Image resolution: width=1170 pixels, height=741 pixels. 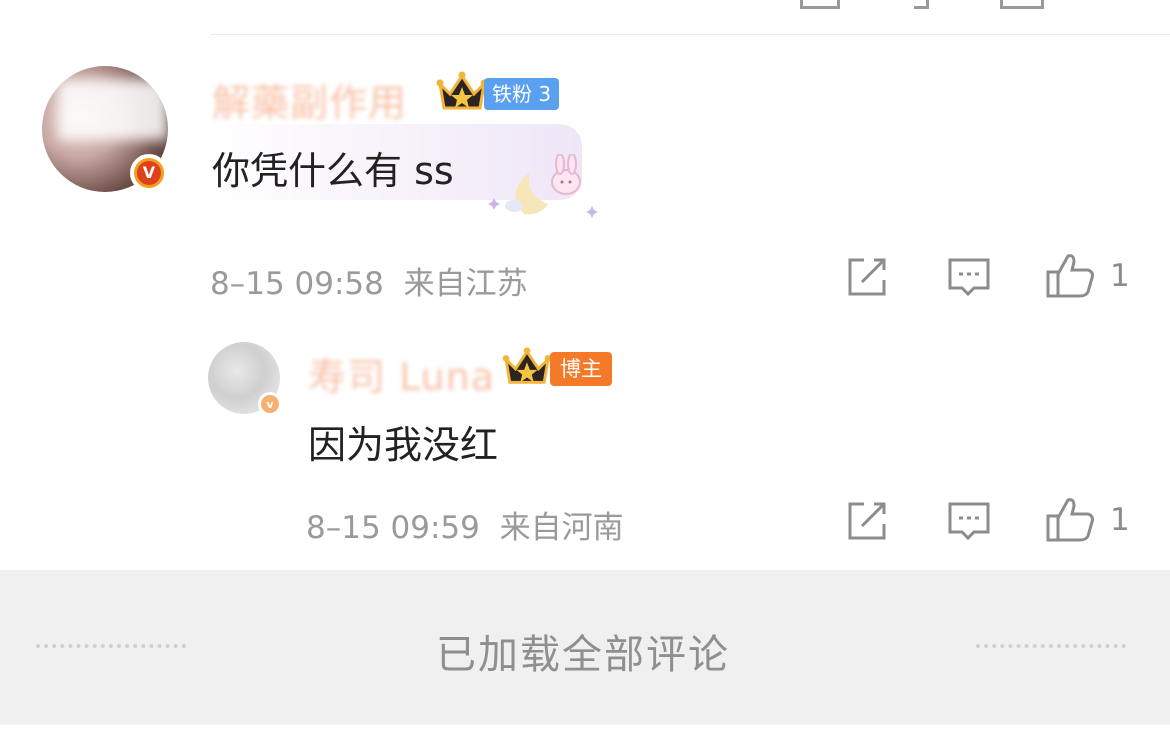 I want to click on reply-time: 8–15 09:59, so click(x=393, y=528).